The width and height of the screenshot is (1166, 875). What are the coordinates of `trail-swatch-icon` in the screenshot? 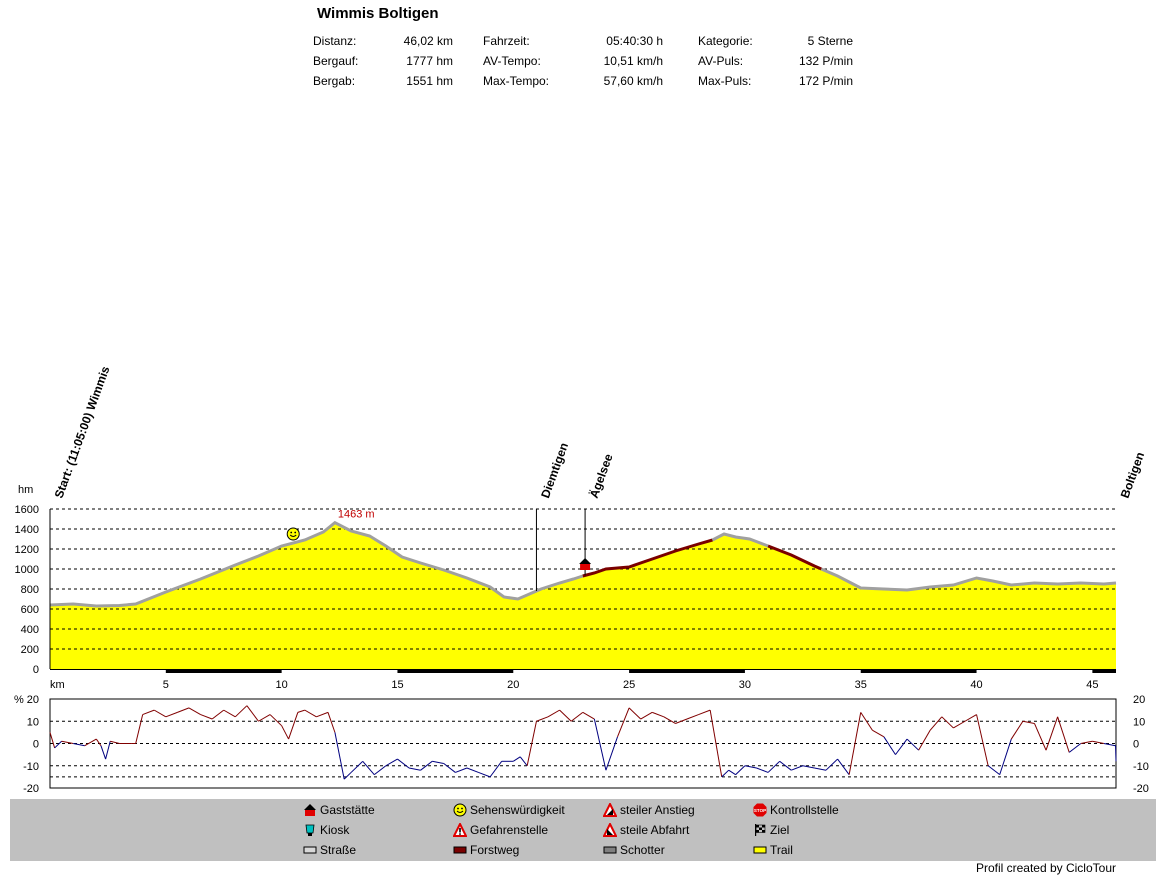 It's located at (760, 850).